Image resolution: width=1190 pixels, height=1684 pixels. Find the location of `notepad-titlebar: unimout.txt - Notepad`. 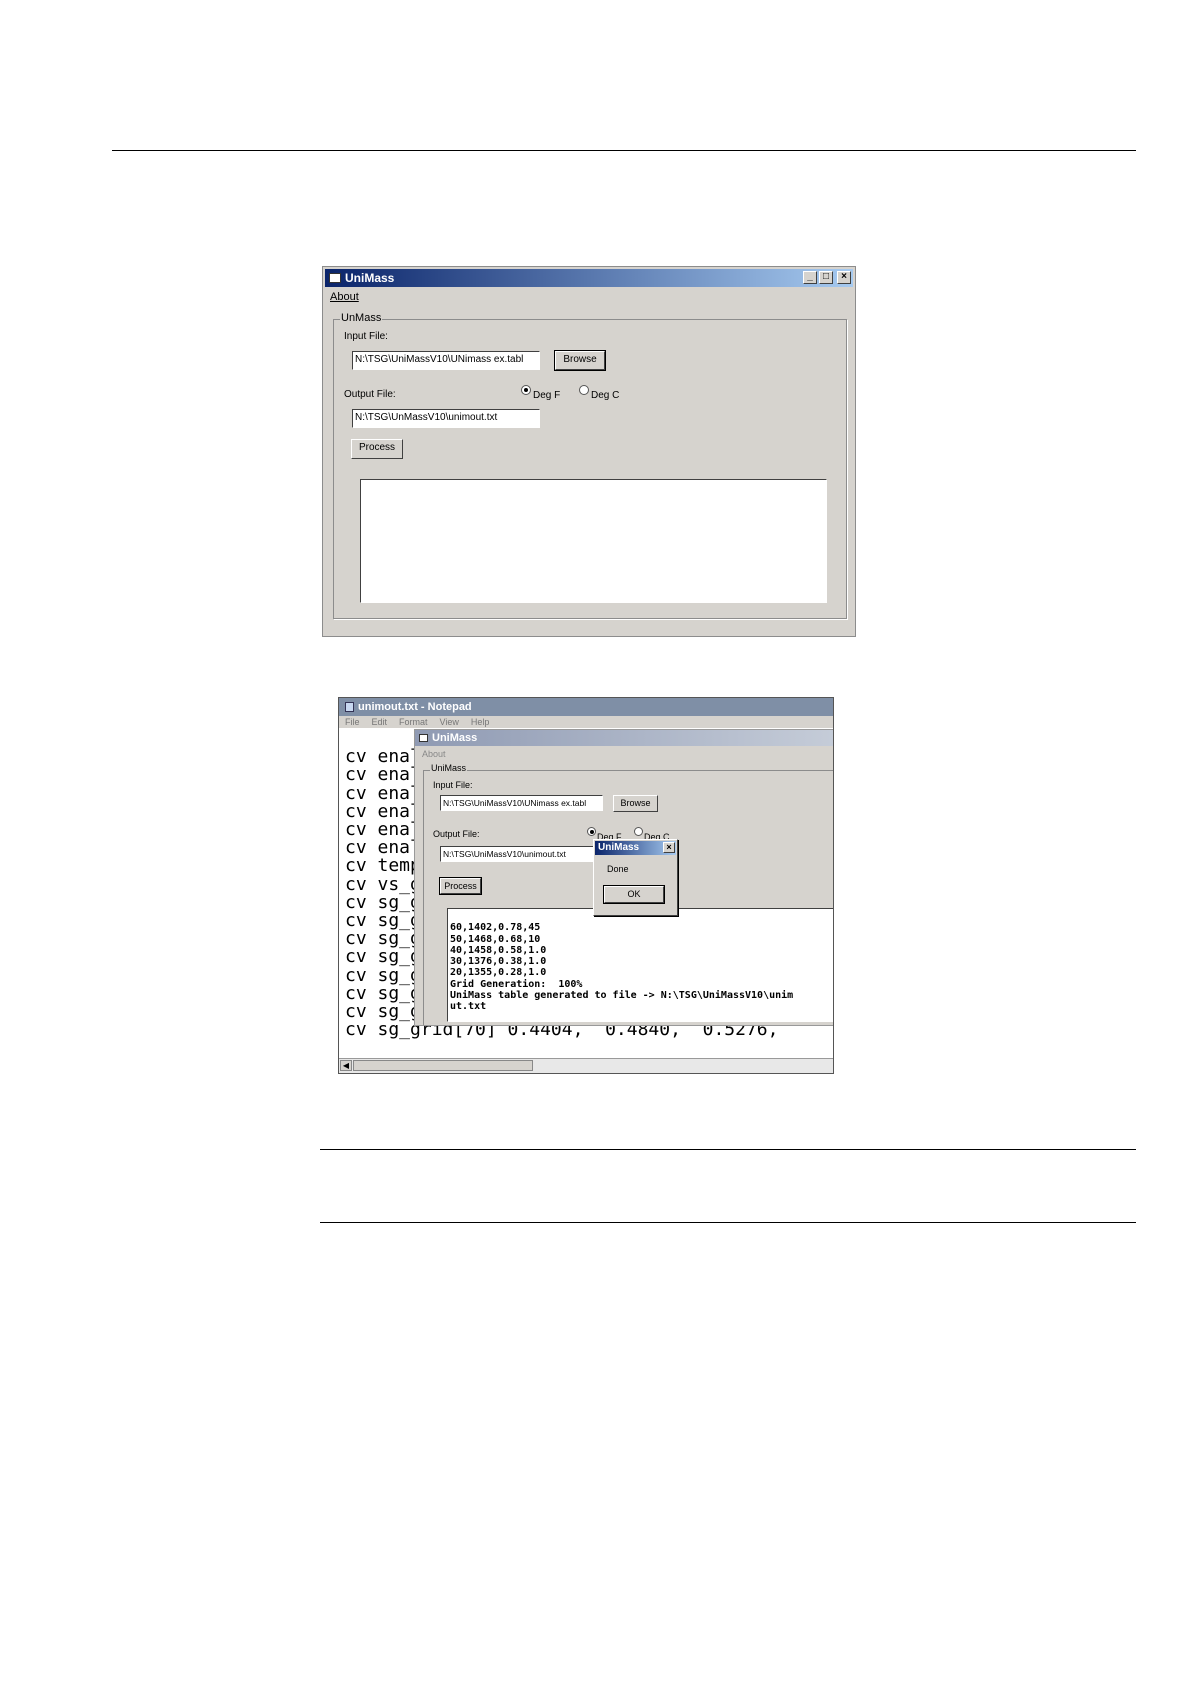

notepad-titlebar: unimout.txt - Notepad is located at coordinates (586, 707).